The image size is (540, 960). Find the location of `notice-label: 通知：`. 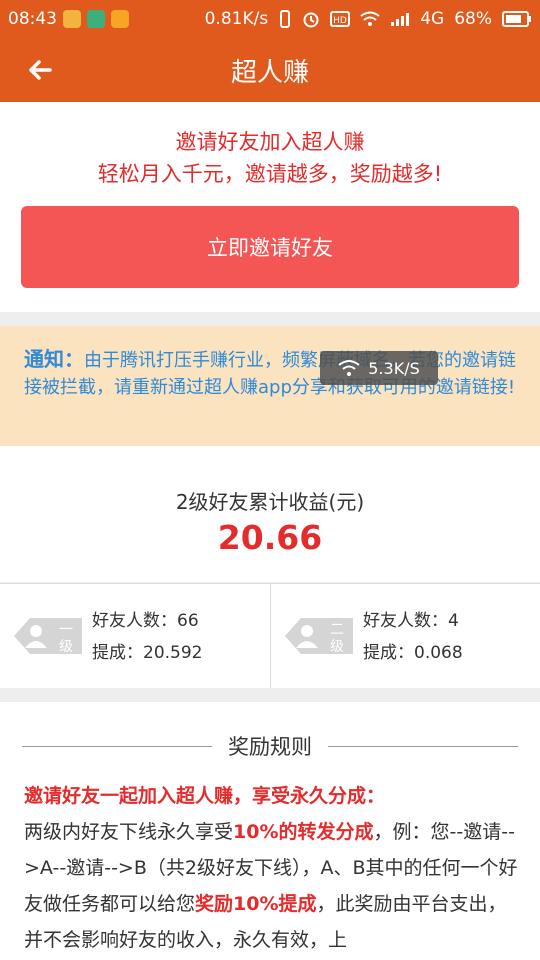

notice-label: 通知： is located at coordinates (54, 359).